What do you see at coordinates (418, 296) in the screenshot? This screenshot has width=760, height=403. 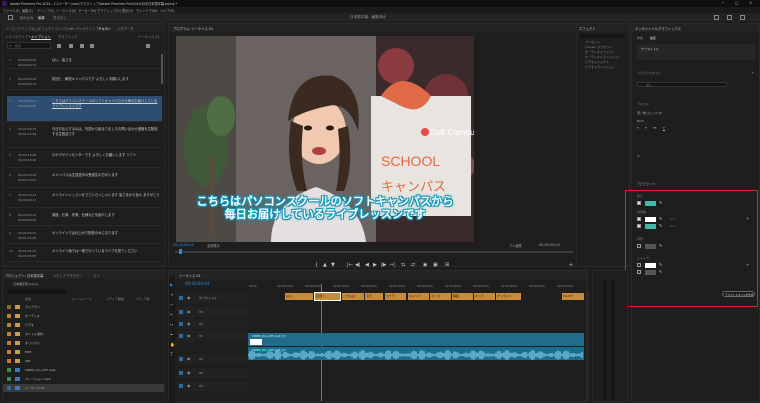 I see `caption-clip: キャンパ` at bounding box center [418, 296].